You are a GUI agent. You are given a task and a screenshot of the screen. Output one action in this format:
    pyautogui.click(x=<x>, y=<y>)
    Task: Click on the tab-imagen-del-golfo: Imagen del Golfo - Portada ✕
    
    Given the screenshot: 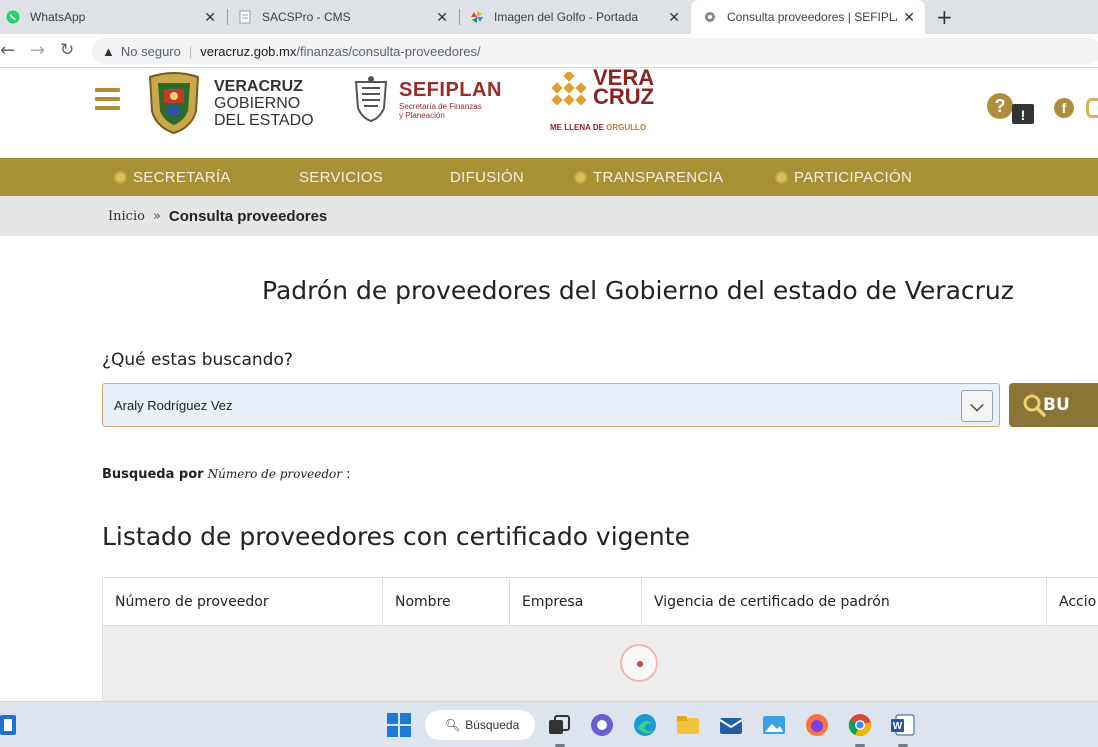 What is the action you would take?
    pyautogui.click(x=580, y=17)
    